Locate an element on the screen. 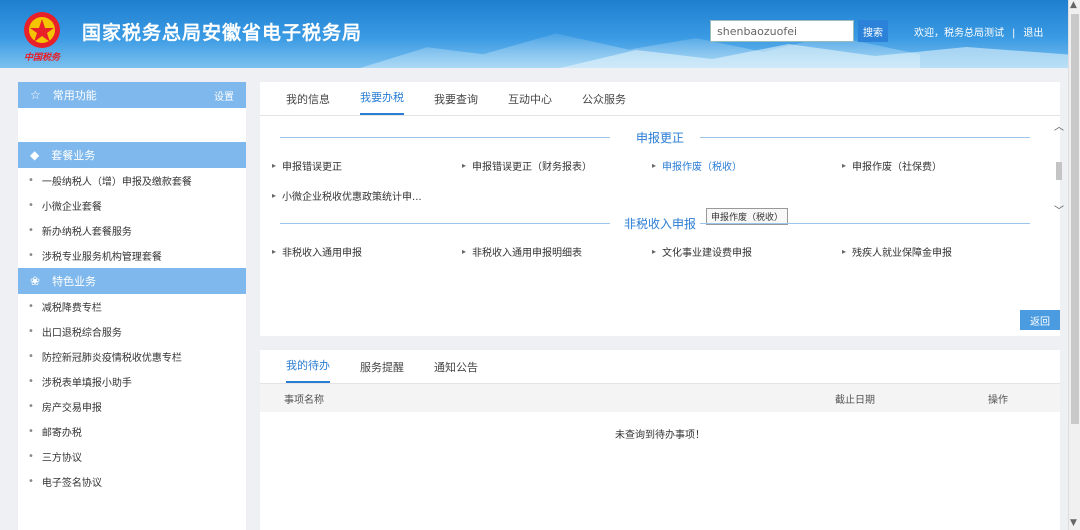  sidebar-item: • 三方协议 is located at coordinates (132, 456).